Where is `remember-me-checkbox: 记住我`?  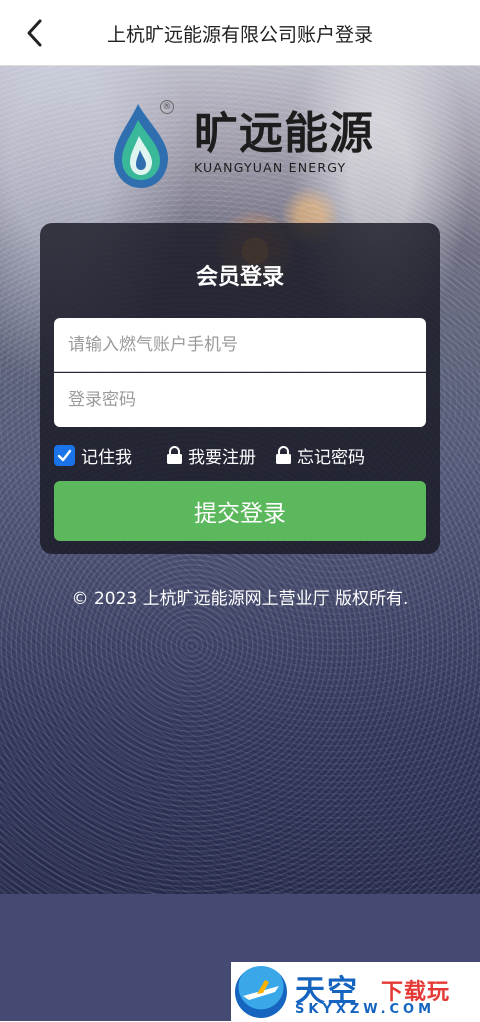 remember-me-checkbox: 记住我 is located at coordinates (93, 455).